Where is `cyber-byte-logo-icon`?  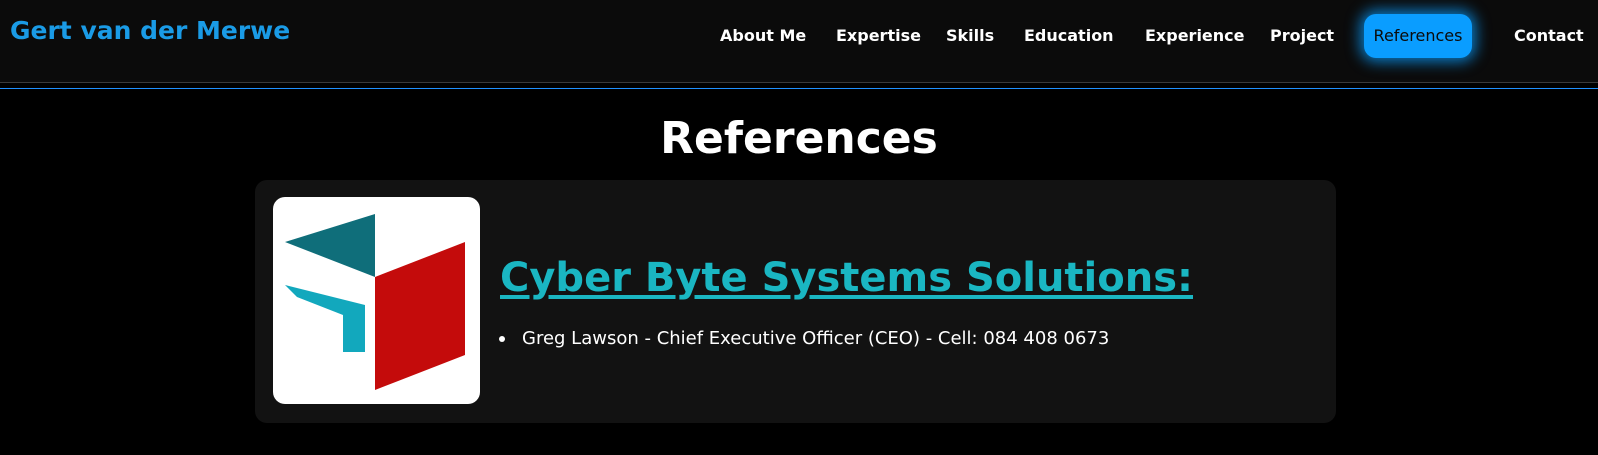
cyber-byte-logo-icon is located at coordinates (375, 302).